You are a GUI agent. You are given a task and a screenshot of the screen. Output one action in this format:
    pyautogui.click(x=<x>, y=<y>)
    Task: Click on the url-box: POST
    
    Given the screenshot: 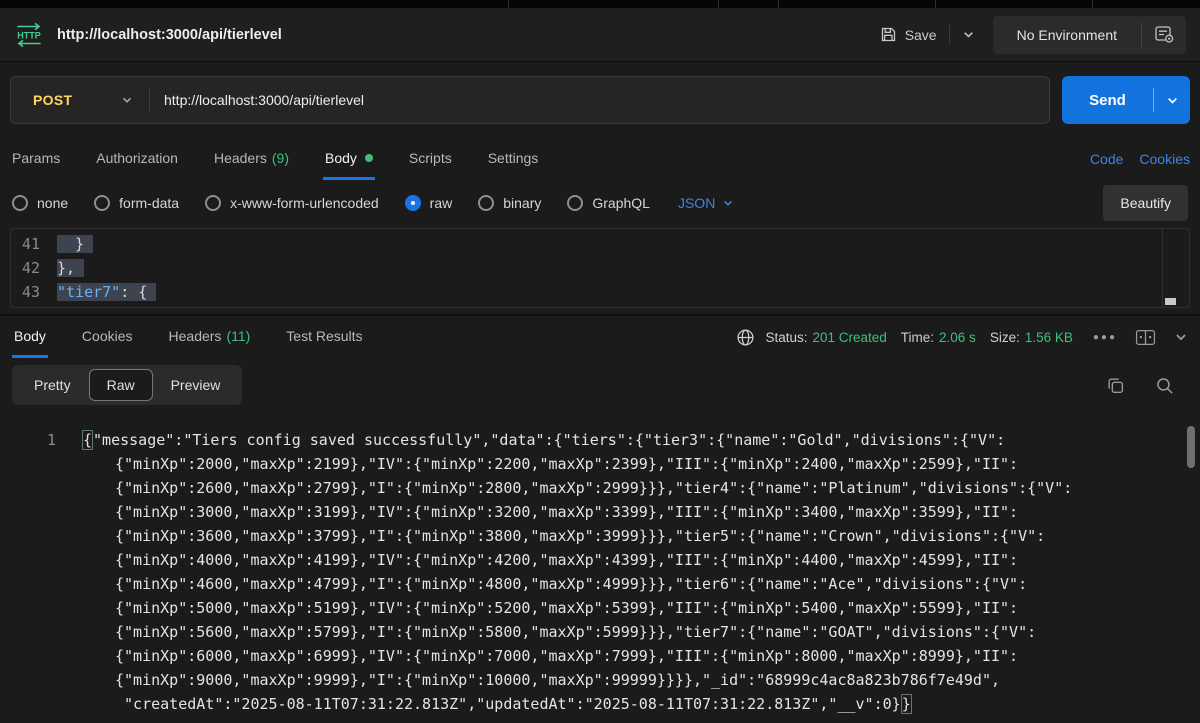 What is the action you would take?
    pyautogui.click(x=530, y=100)
    